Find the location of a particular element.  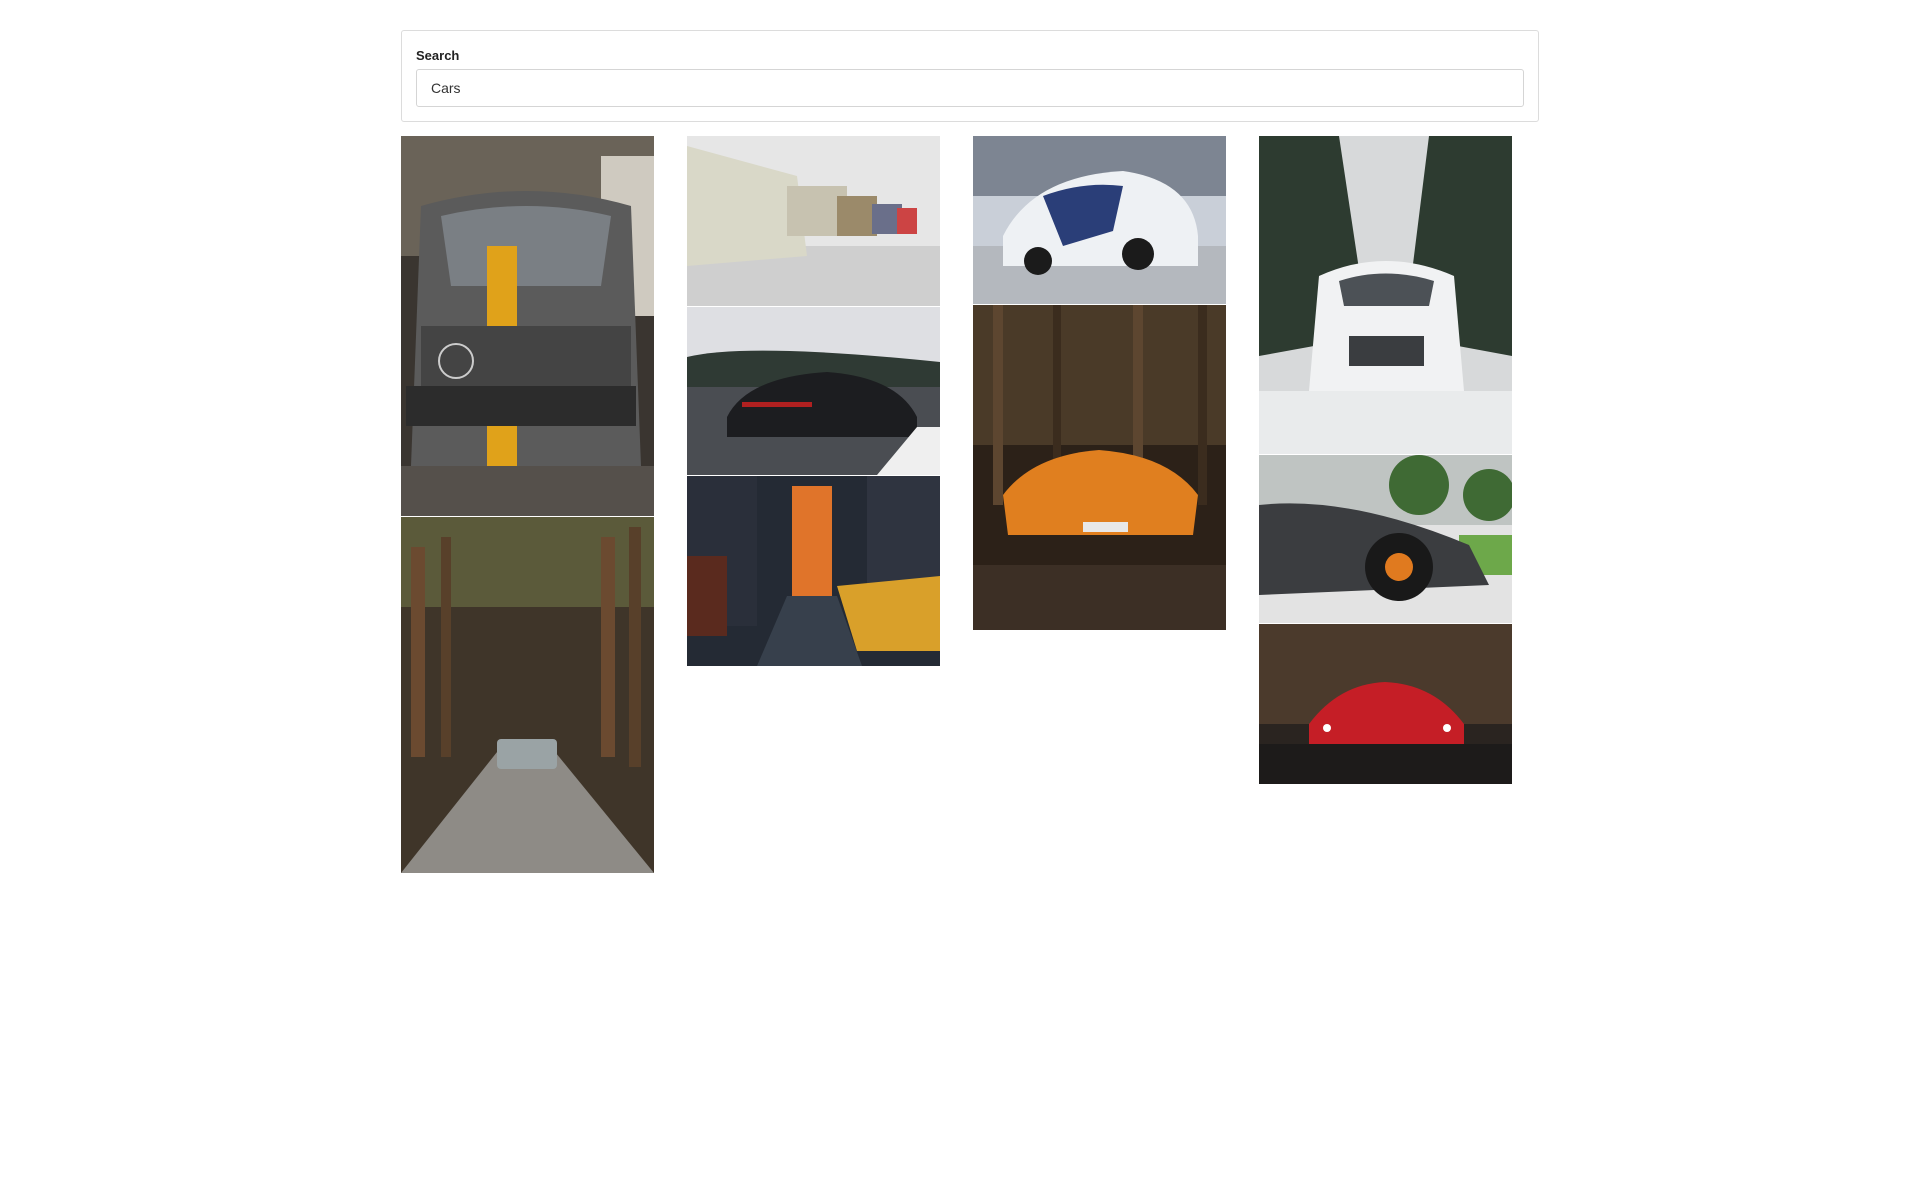

photo-white-suv is located at coordinates (1385, 295).